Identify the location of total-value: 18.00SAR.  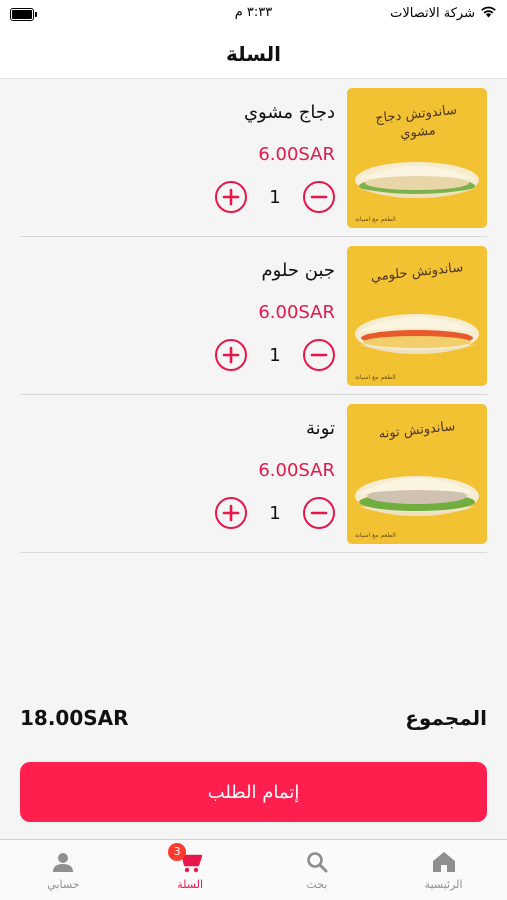
(74, 718).